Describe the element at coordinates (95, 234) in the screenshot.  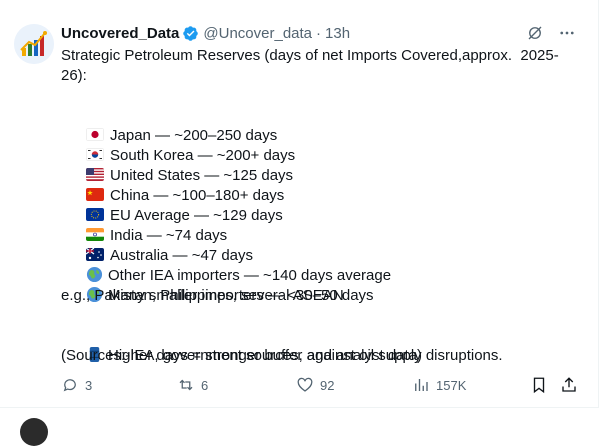
I see `flag-india-icon` at that location.